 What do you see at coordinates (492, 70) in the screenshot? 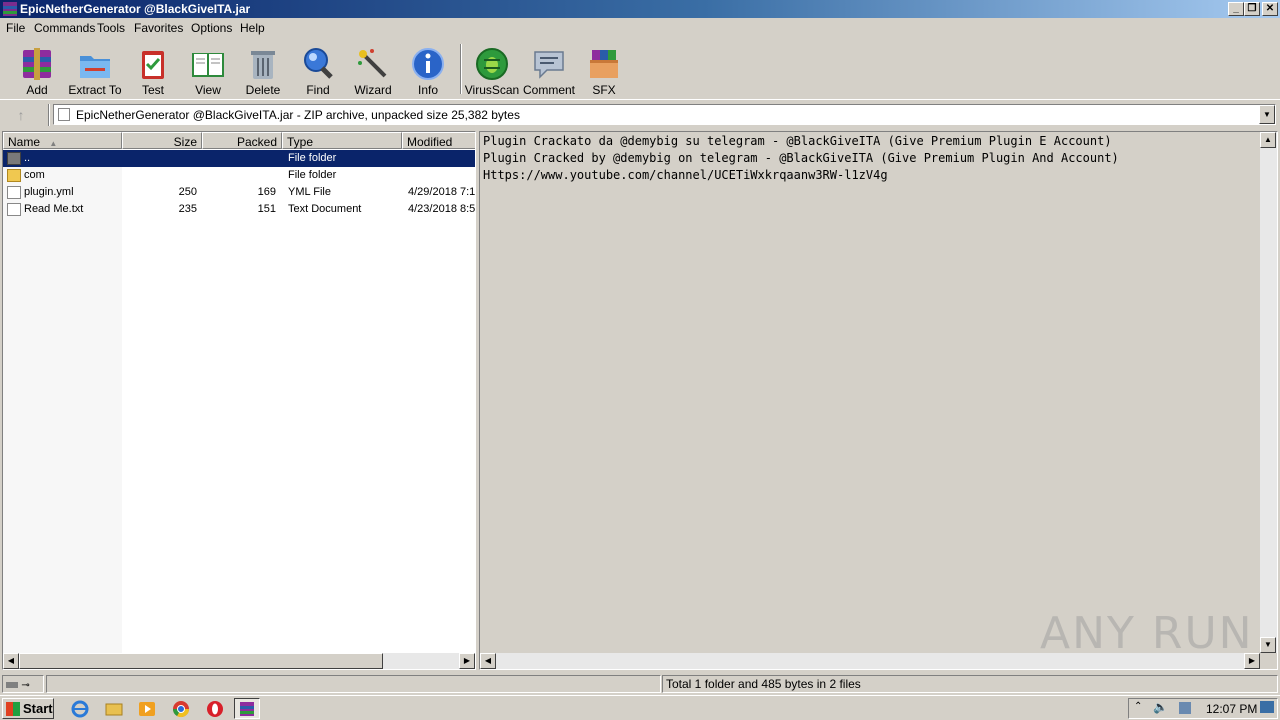
I see `virusscan-button: VirusScan` at bounding box center [492, 70].